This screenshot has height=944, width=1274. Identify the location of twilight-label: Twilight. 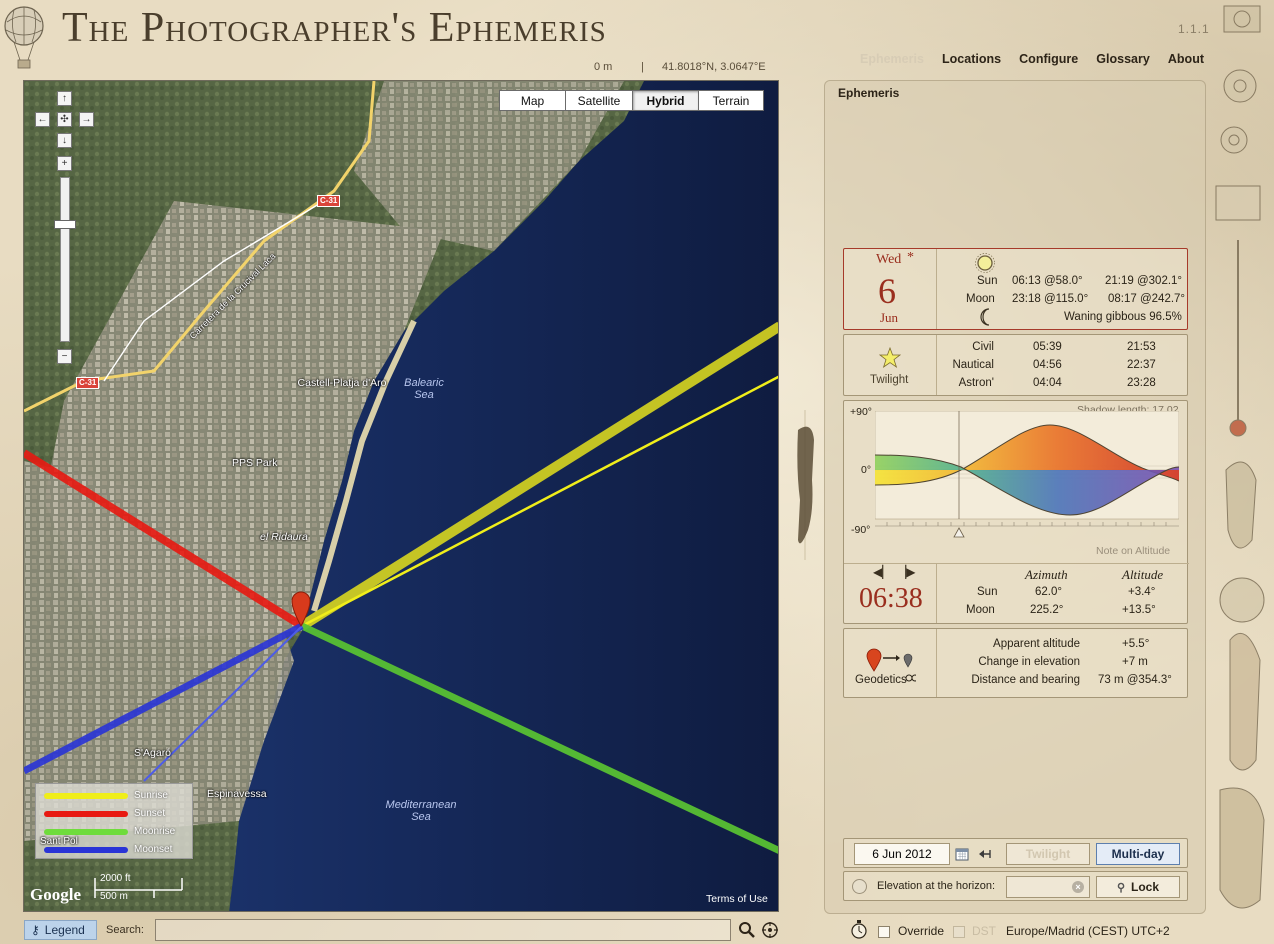
(889, 380).